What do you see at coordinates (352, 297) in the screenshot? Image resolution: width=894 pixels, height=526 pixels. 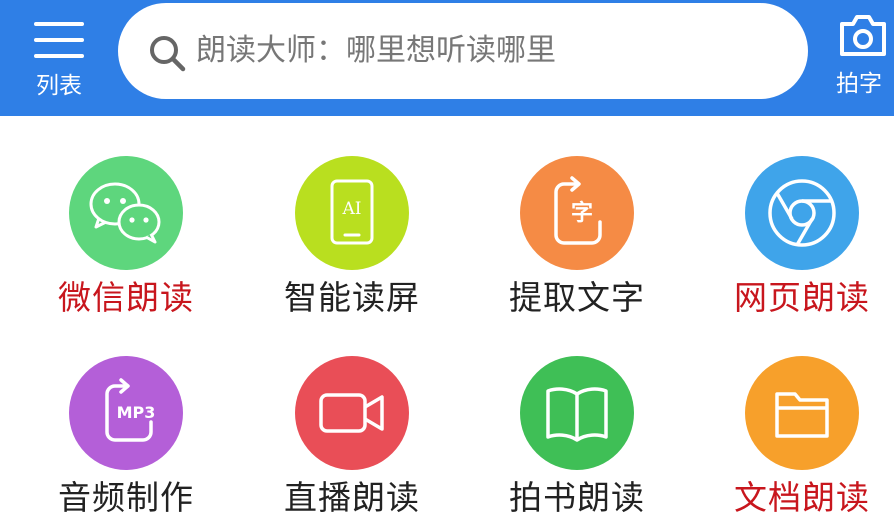 I see `feature-label: 智能读屏` at bounding box center [352, 297].